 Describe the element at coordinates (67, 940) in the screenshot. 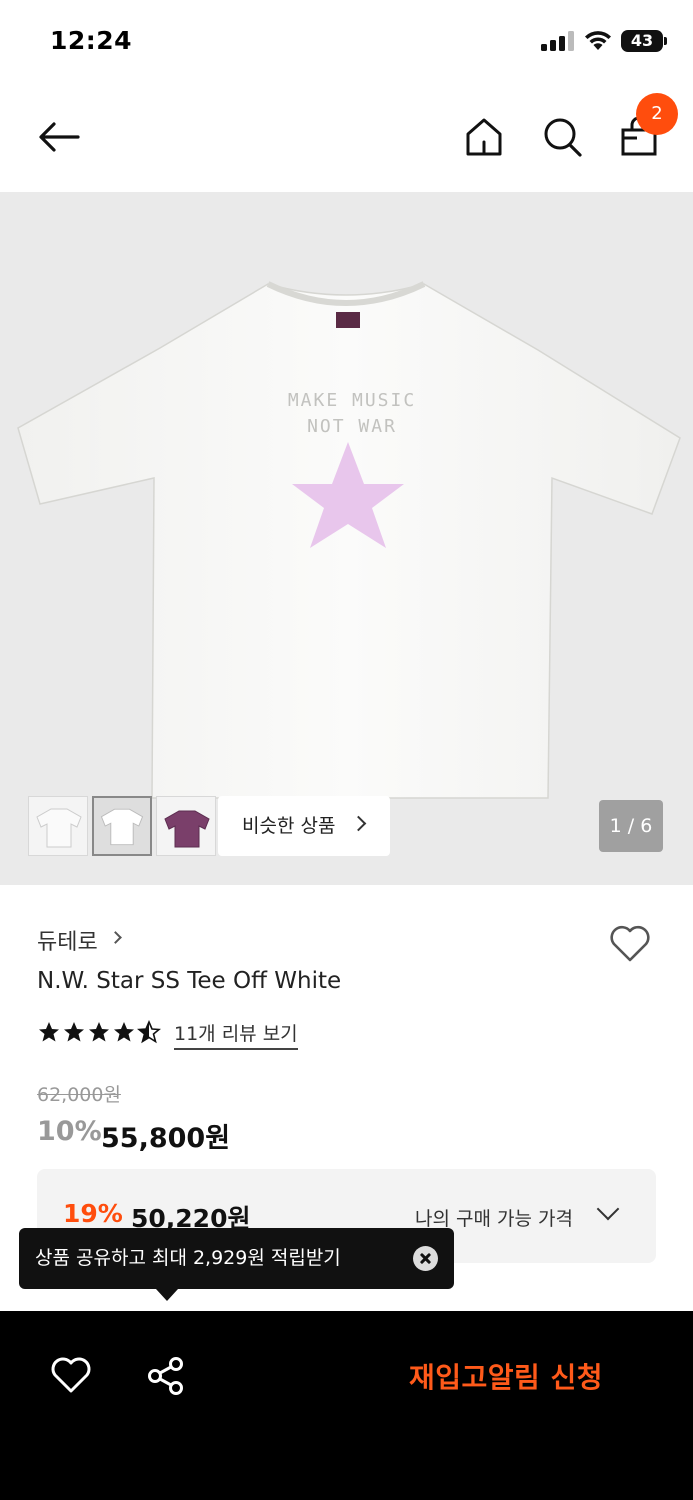

I see `brand-link: 듀테로` at that location.